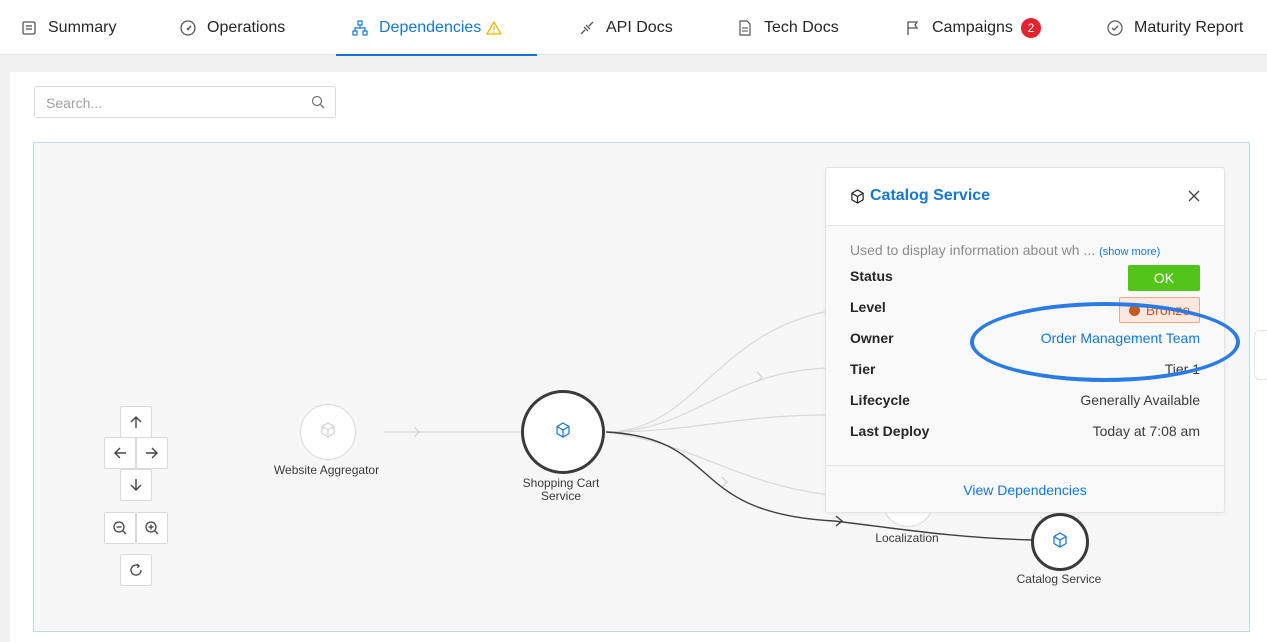 The image size is (1267, 642). Describe the element at coordinates (1140, 400) in the screenshot. I see `lifecycle-value: Generally Available` at that location.